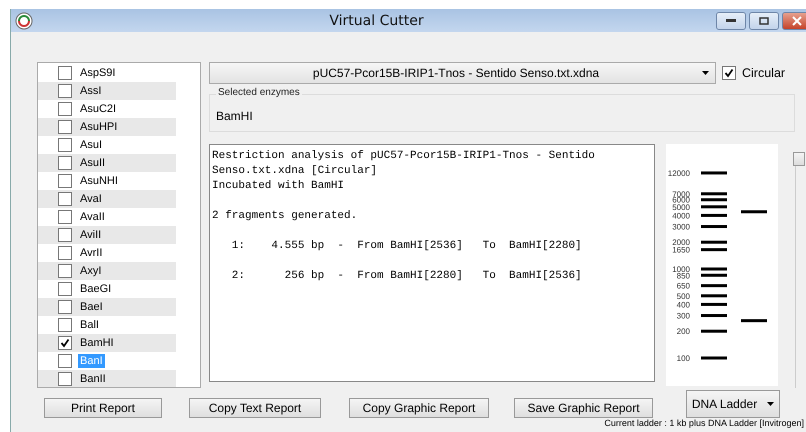  I want to click on close-icon, so click(797, 21).